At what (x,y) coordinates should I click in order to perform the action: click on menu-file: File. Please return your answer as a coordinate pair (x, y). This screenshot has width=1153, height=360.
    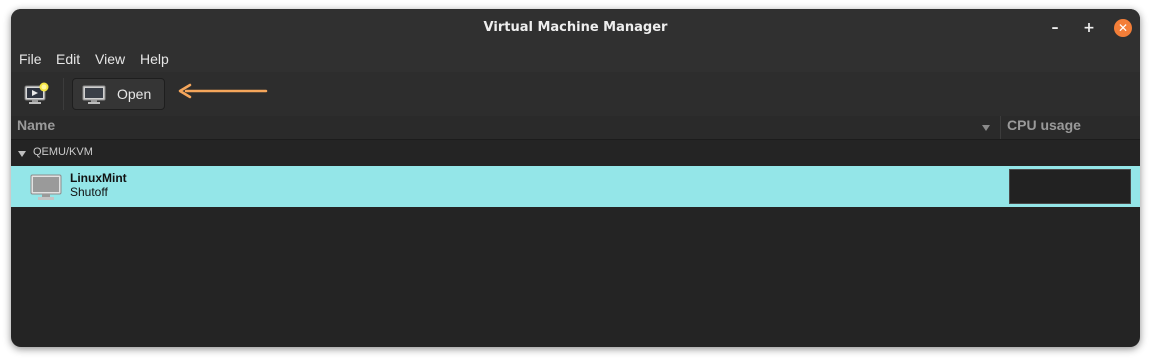
    Looking at the image, I should click on (30, 59).